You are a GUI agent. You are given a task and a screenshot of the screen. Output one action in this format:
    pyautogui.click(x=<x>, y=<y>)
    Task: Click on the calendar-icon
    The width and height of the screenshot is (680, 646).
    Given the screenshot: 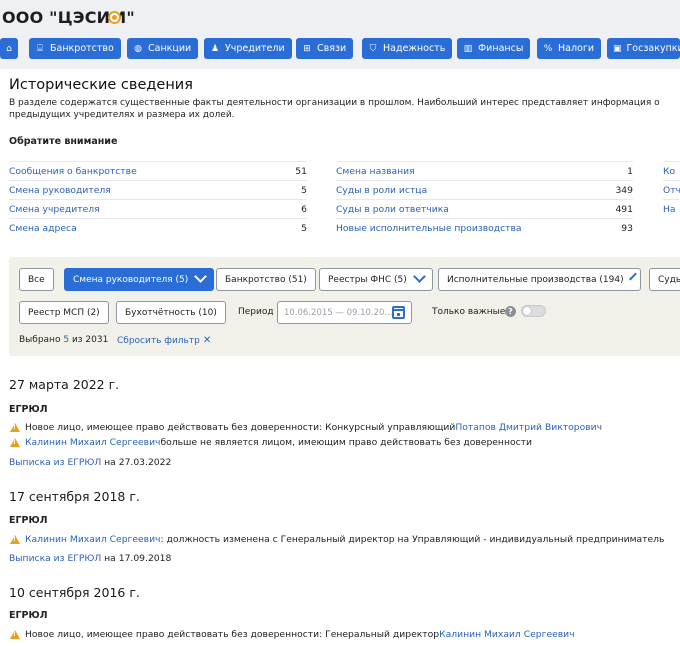 What is the action you would take?
    pyautogui.click(x=398, y=312)
    